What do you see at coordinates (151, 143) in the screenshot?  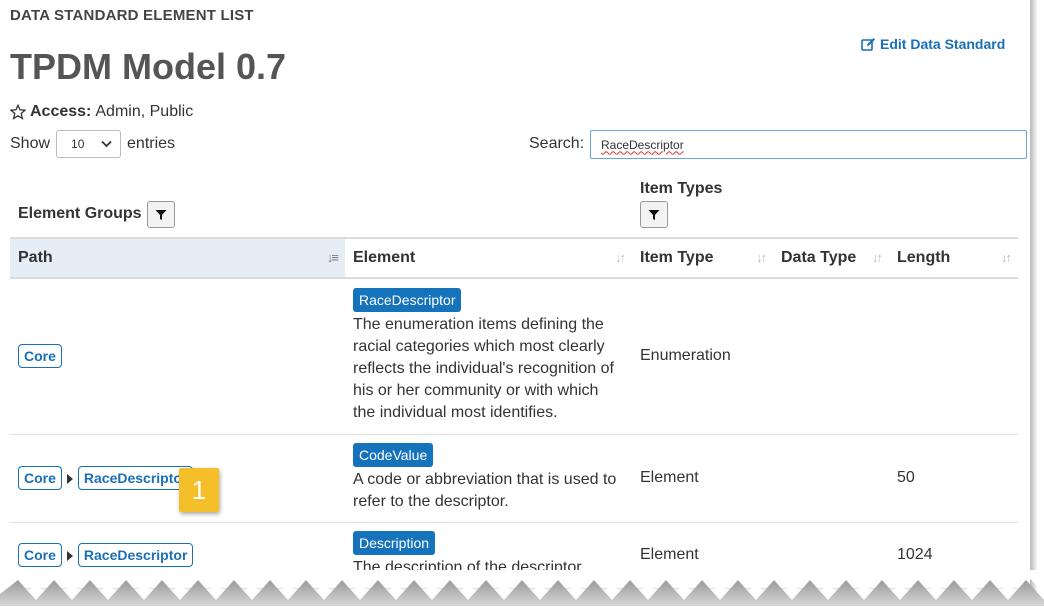 I see `entries-label: entries` at bounding box center [151, 143].